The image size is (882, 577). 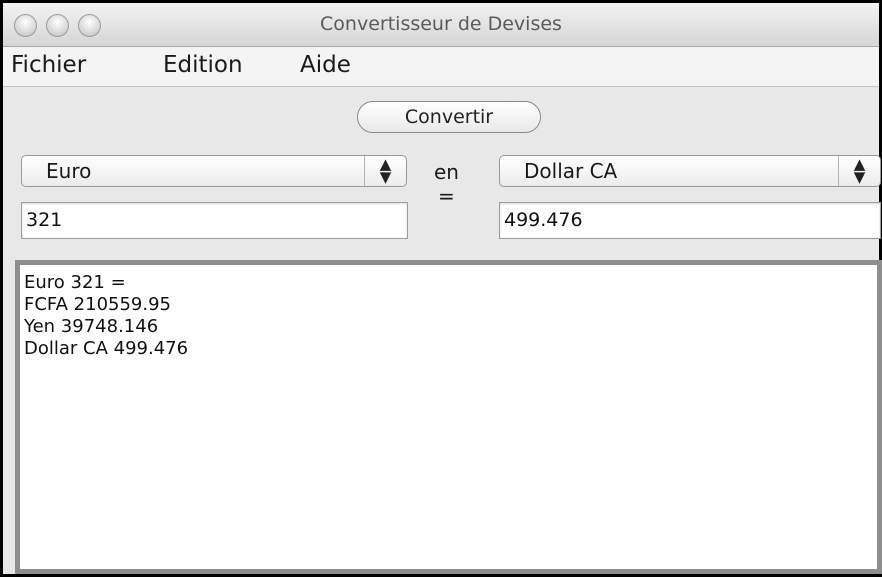 I want to click on output-line: Dollar CA 499.476, so click(x=106, y=348).